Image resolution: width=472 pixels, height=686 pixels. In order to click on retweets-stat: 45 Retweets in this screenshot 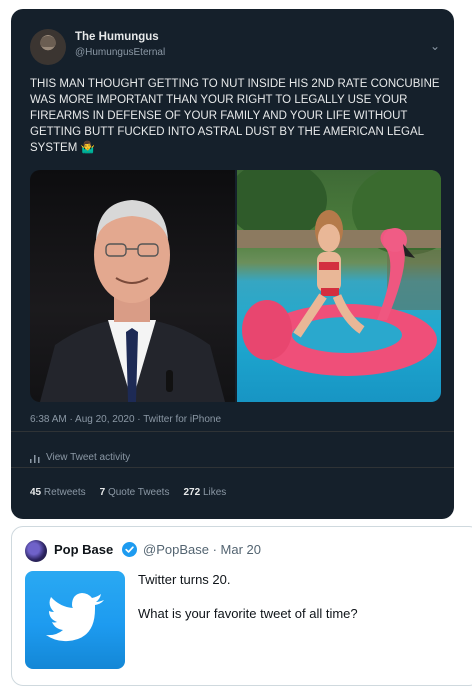, I will do `click(58, 492)`.